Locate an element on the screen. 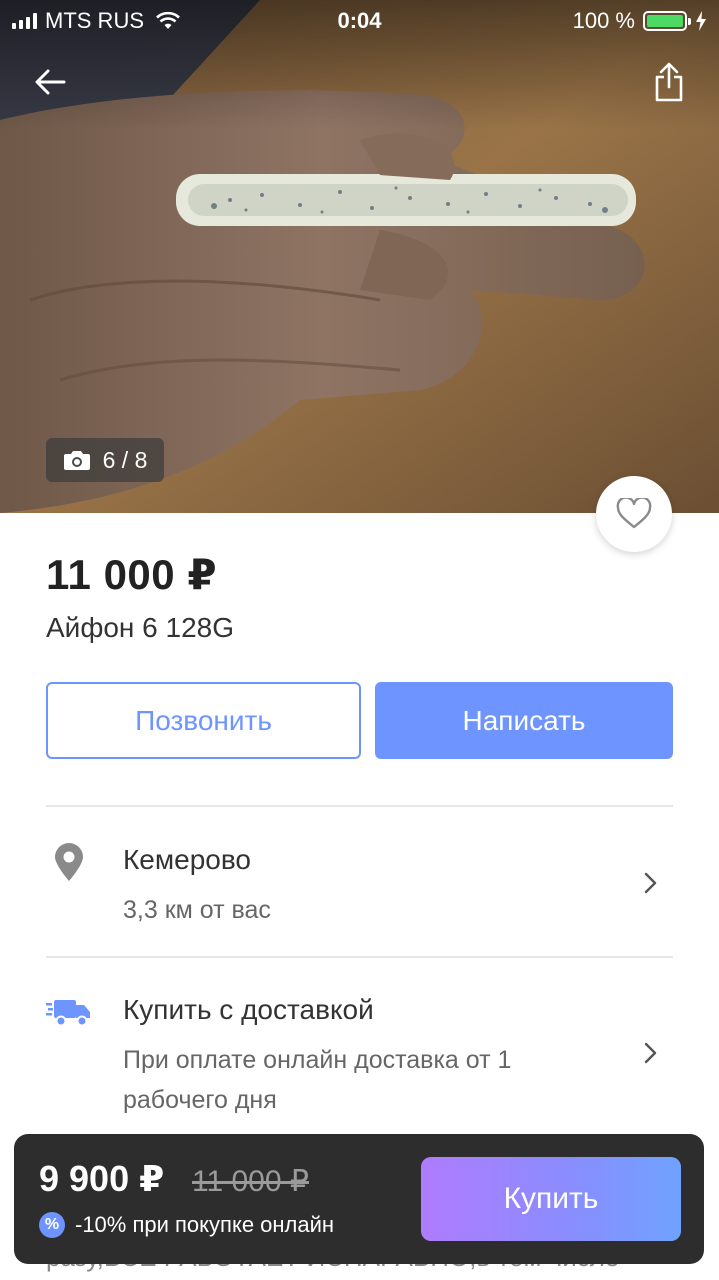 Image resolution: width=719 pixels, height=1280 pixels. truck-icon is located at coordinates (68, 1013).